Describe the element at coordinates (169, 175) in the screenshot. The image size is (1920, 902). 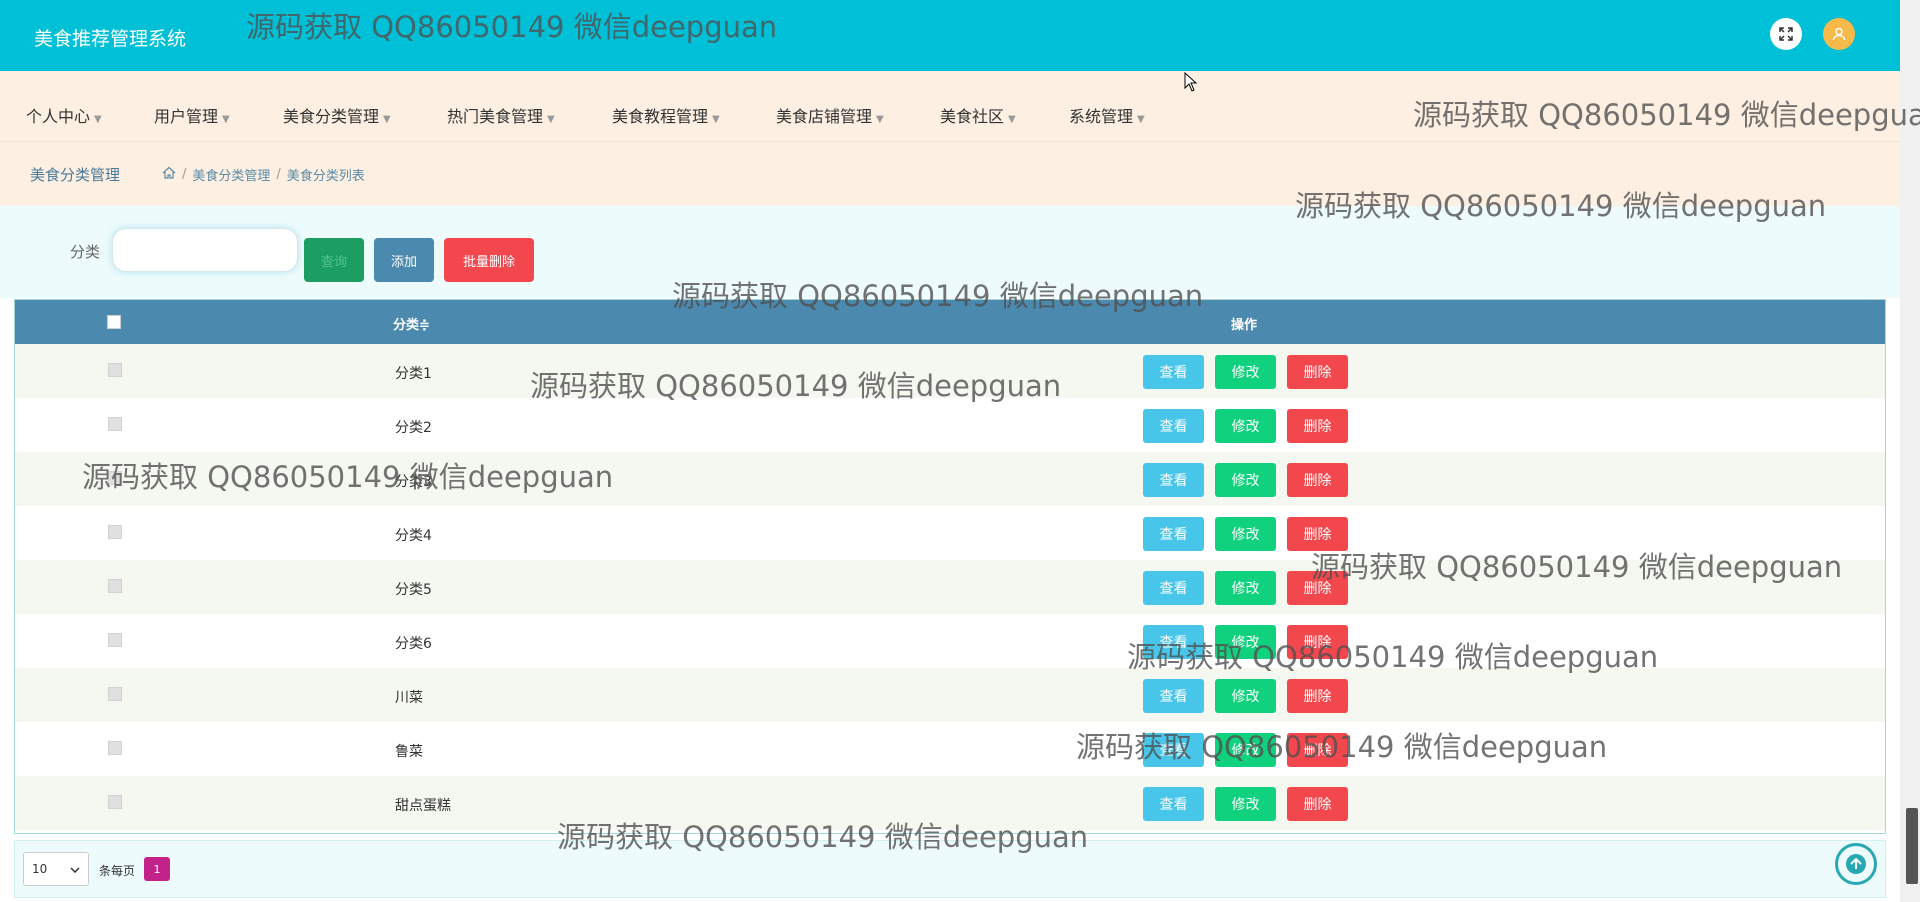
I see `home-icon` at that location.